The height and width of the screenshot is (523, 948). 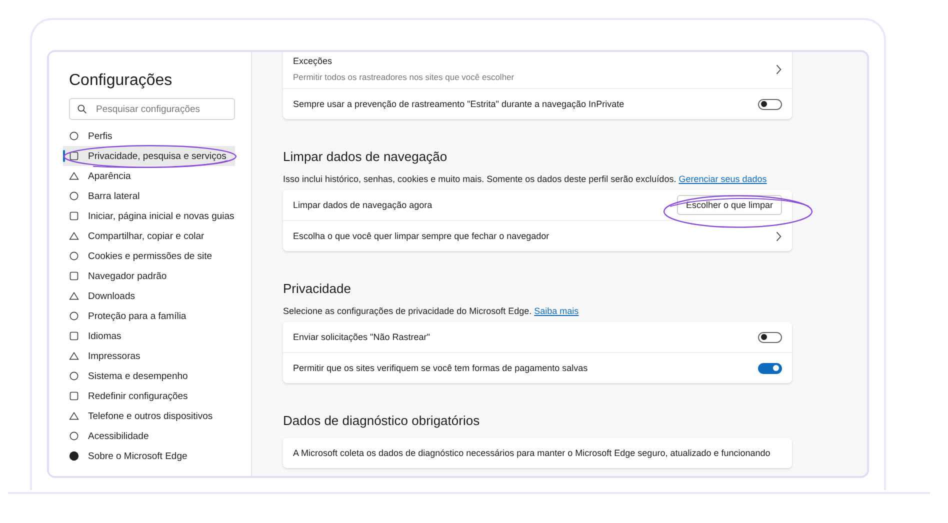 I want to click on link: Gerenciar seus dados, so click(x=722, y=179).